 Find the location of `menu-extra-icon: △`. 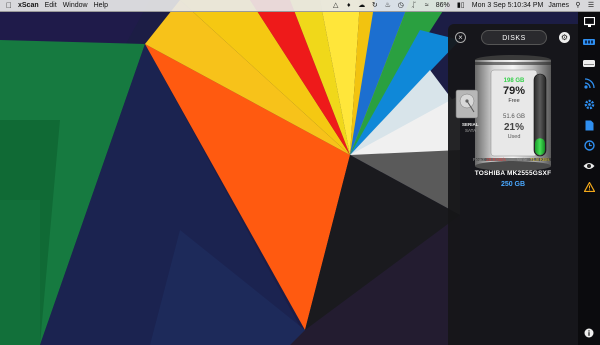

menu-extra-icon: △ is located at coordinates (336, 6).